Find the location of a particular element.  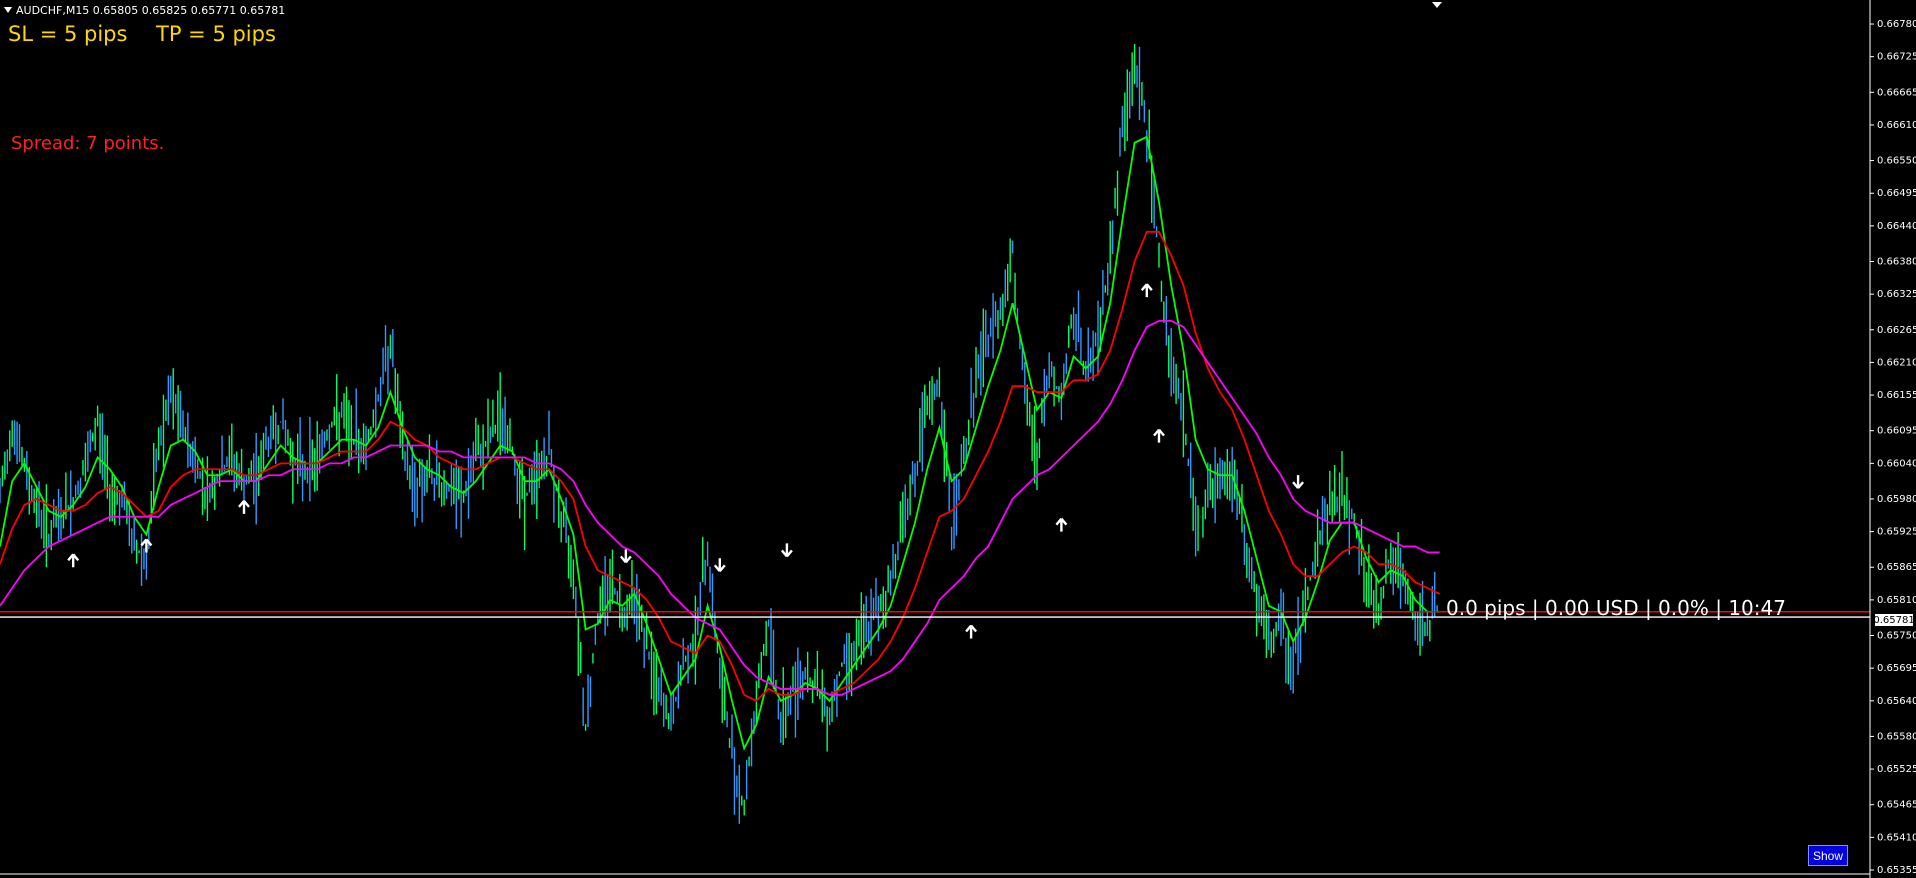

price-tick-label: 0.65580 is located at coordinates (1896, 736).